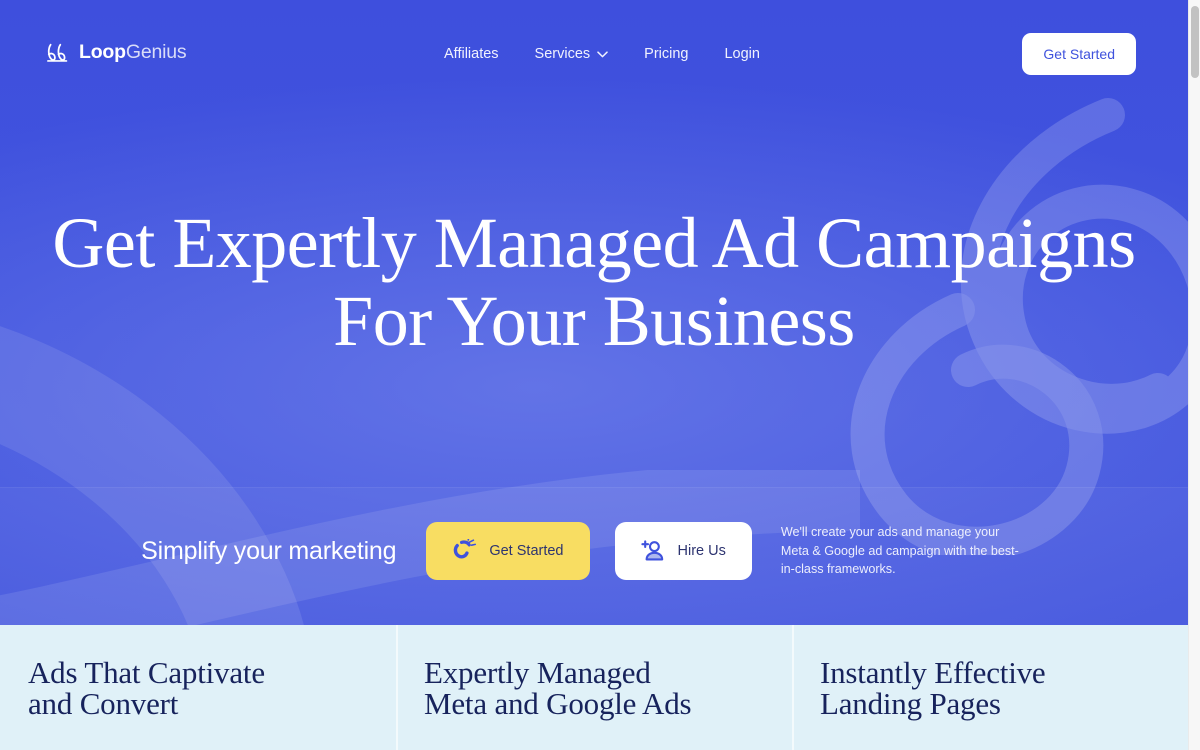 The height and width of the screenshot is (750, 1200). I want to click on hero-hire-us-button: Hire Us, so click(683, 551).